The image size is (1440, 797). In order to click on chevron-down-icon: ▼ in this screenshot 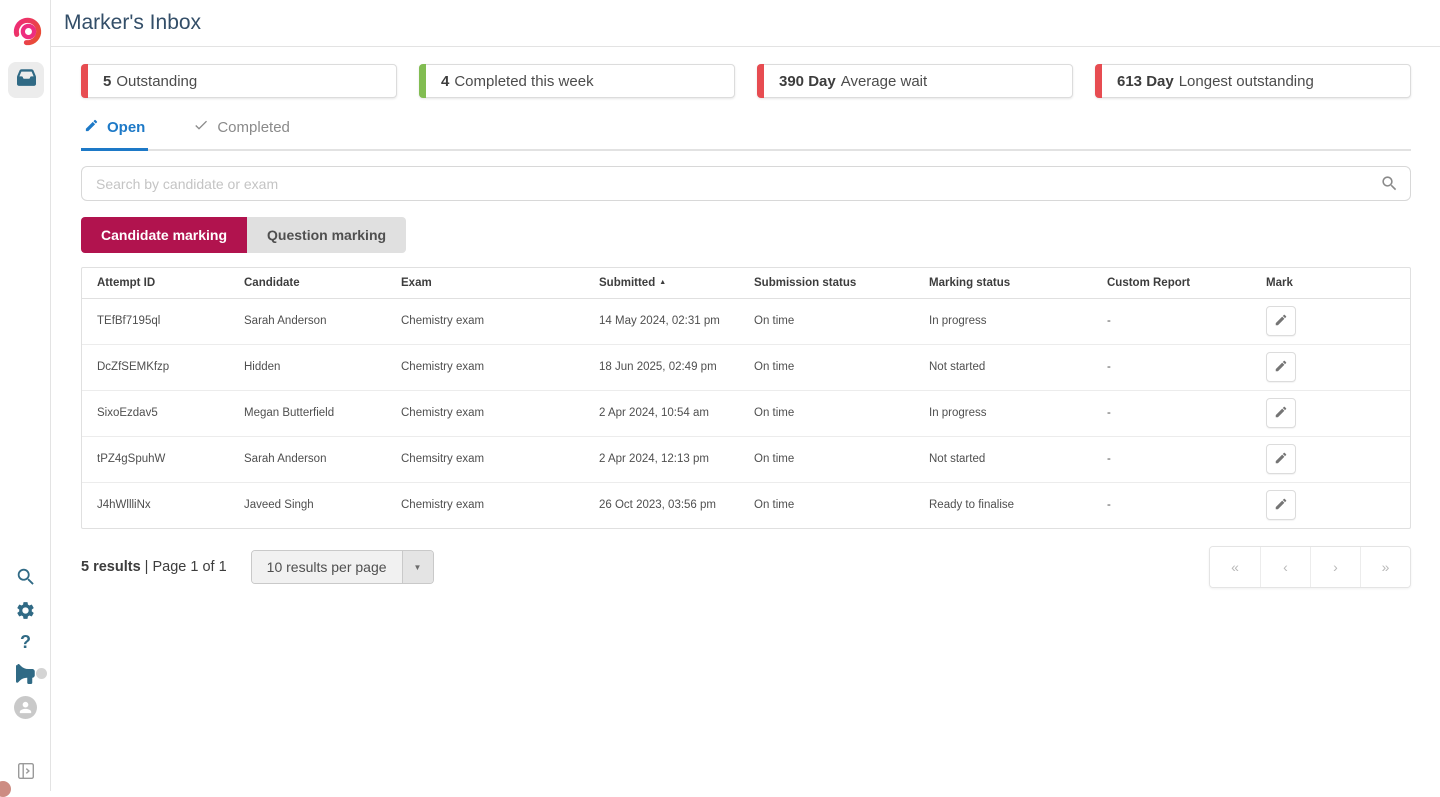, I will do `click(417, 567)`.